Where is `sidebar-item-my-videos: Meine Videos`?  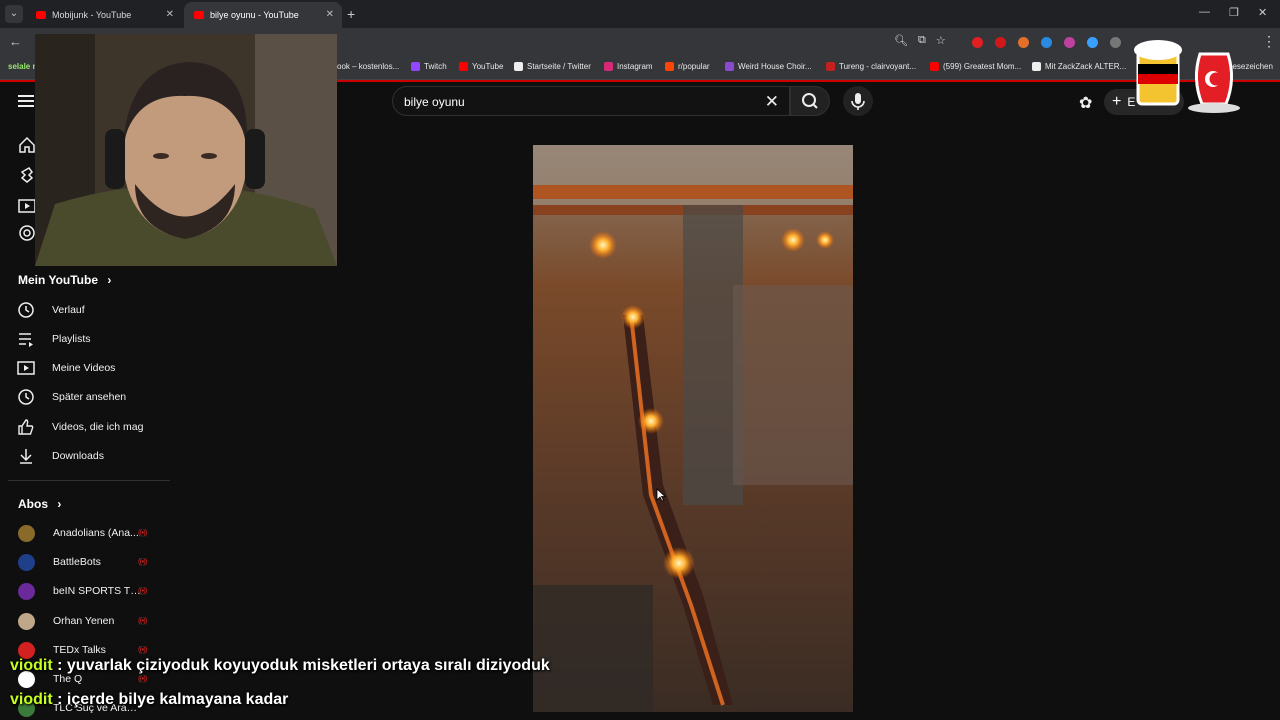 sidebar-item-my-videos: Meine Videos is located at coordinates (85, 368).